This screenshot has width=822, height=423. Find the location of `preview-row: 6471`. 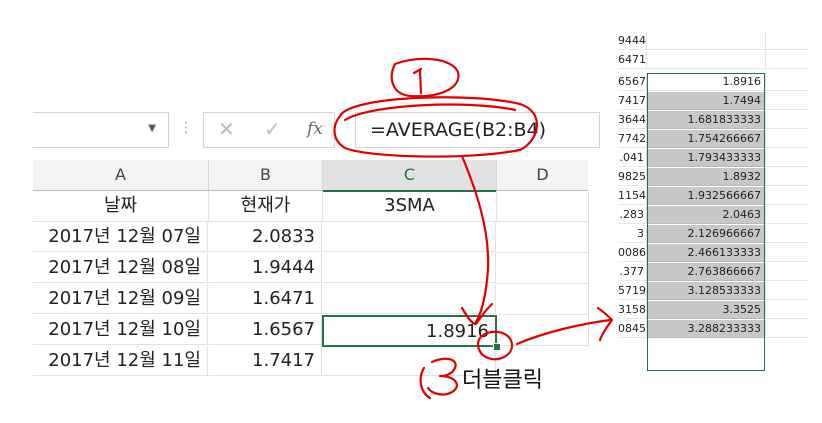

preview-row: 6471 is located at coordinates (713, 60).